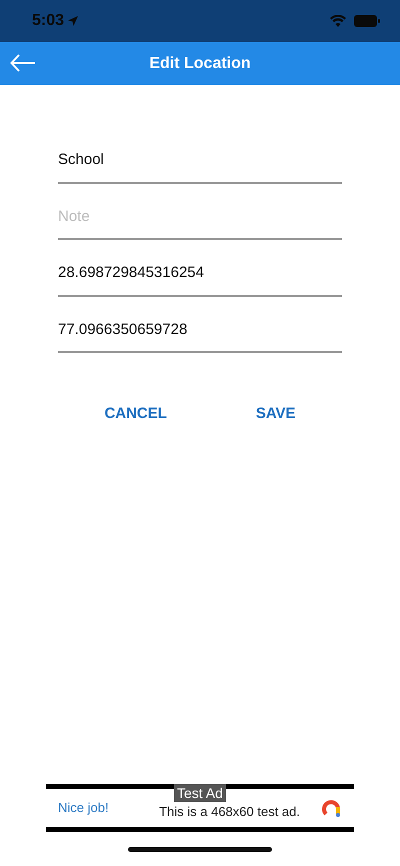  I want to click on save-button: SAVE, so click(276, 414).